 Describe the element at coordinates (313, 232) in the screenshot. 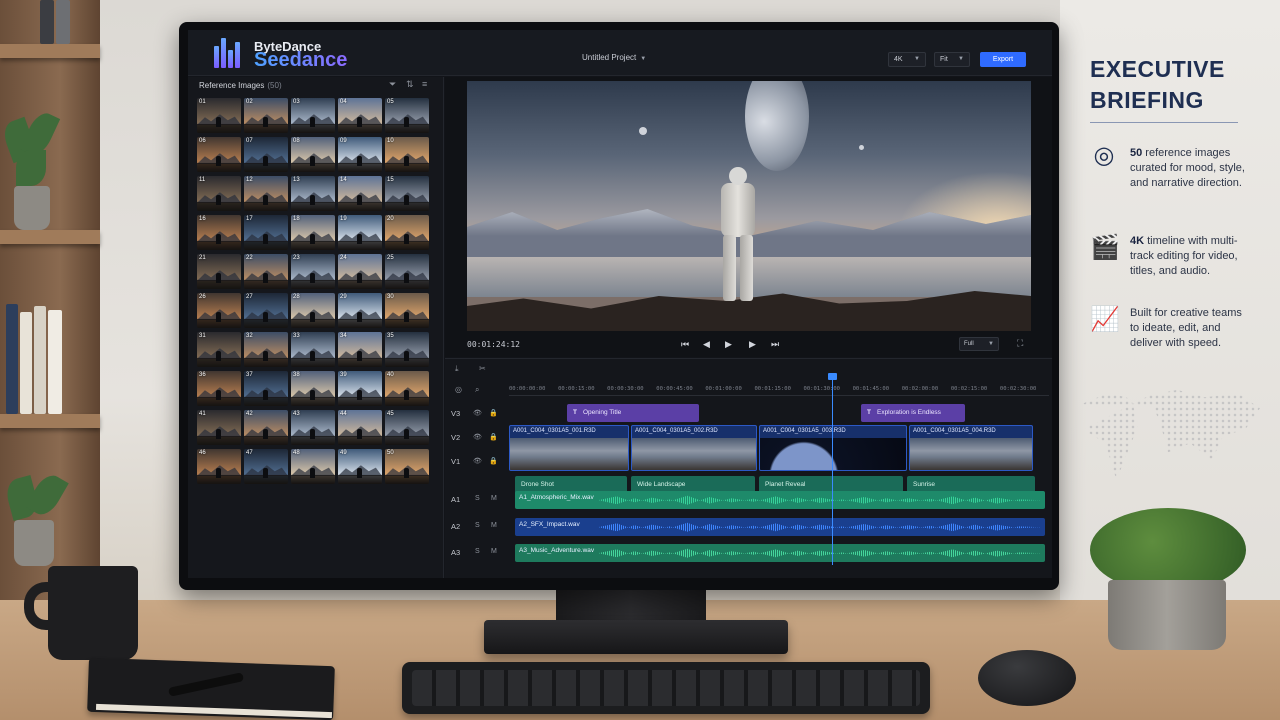

I see `reference-thumbnail: 18` at that location.